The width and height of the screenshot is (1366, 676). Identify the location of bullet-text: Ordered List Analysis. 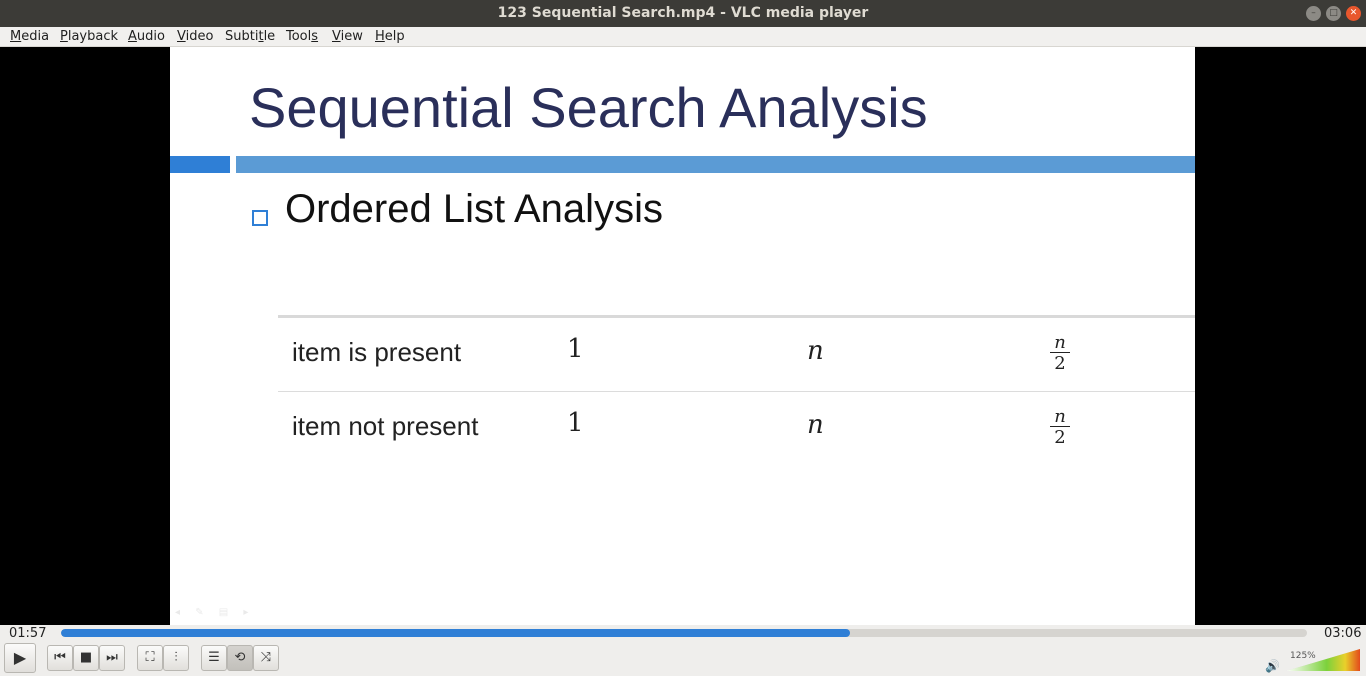
(474, 209).